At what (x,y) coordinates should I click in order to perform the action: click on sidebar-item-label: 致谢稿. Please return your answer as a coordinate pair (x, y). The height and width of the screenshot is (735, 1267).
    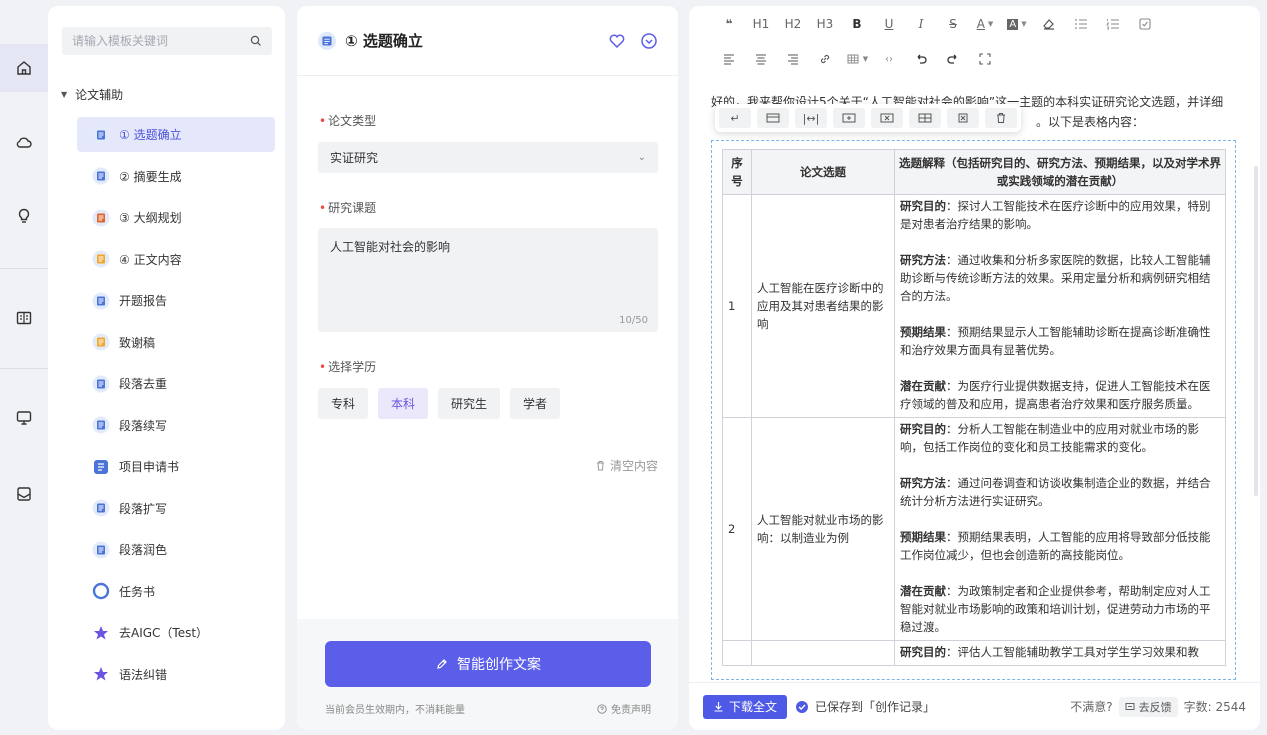
    Looking at the image, I should click on (137, 342).